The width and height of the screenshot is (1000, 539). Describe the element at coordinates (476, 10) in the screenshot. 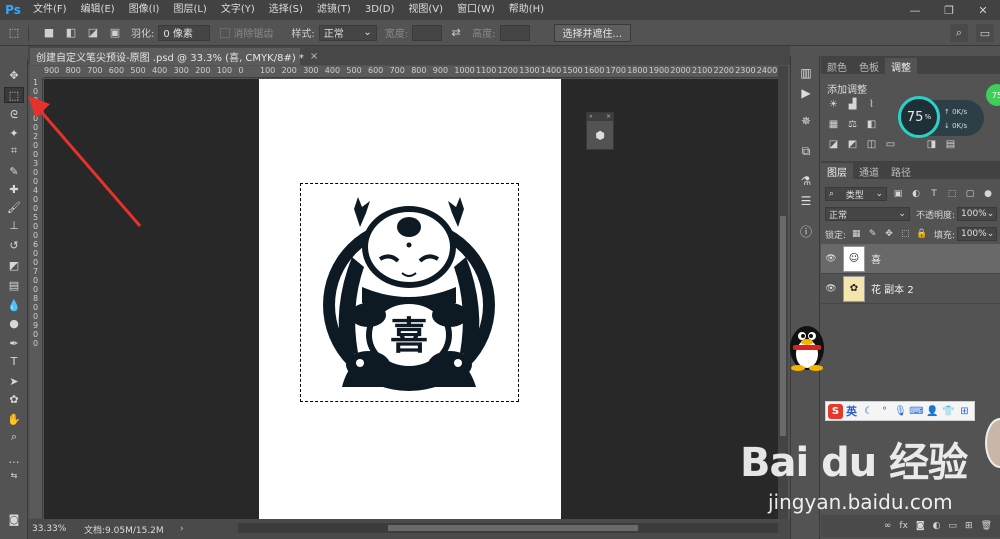

I see `menu-window: 窗口(W)` at that location.